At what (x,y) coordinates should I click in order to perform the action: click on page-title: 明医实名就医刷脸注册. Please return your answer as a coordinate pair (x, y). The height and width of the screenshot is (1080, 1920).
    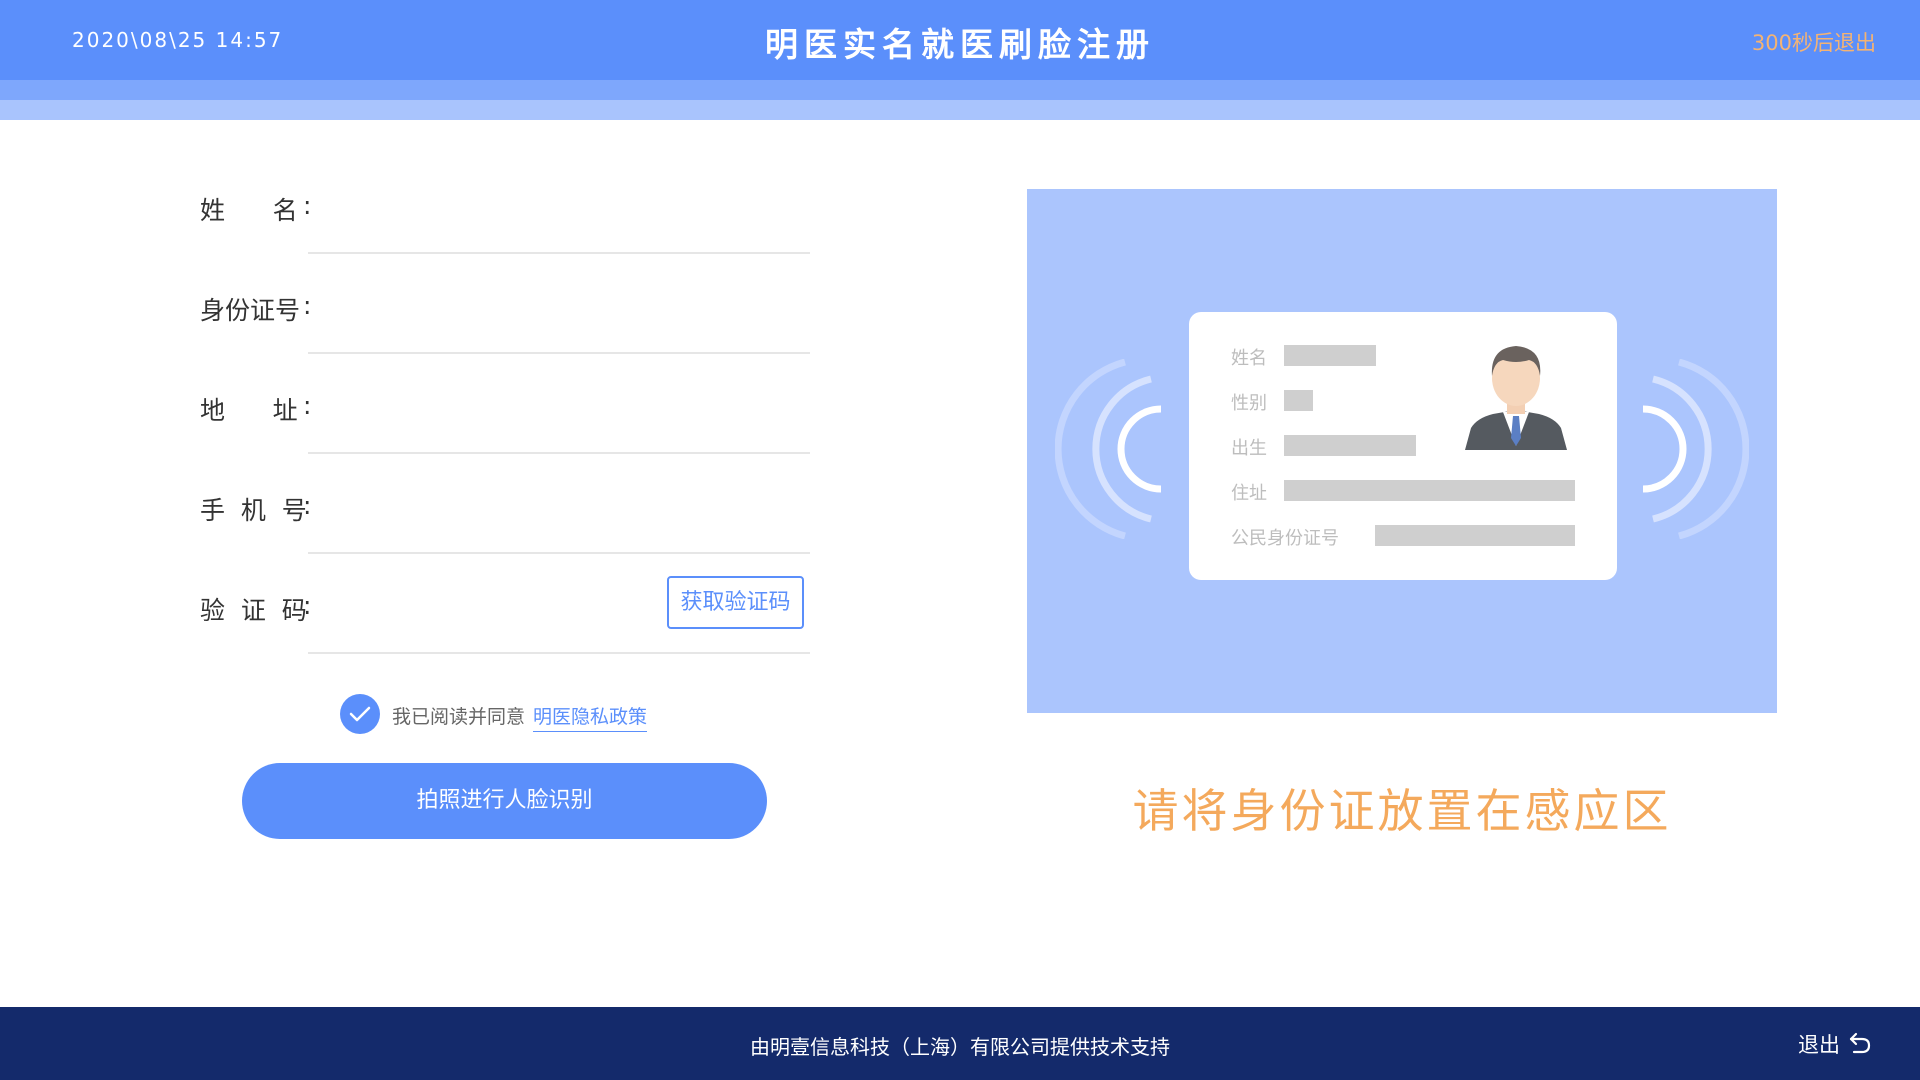
    Looking at the image, I should click on (960, 44).